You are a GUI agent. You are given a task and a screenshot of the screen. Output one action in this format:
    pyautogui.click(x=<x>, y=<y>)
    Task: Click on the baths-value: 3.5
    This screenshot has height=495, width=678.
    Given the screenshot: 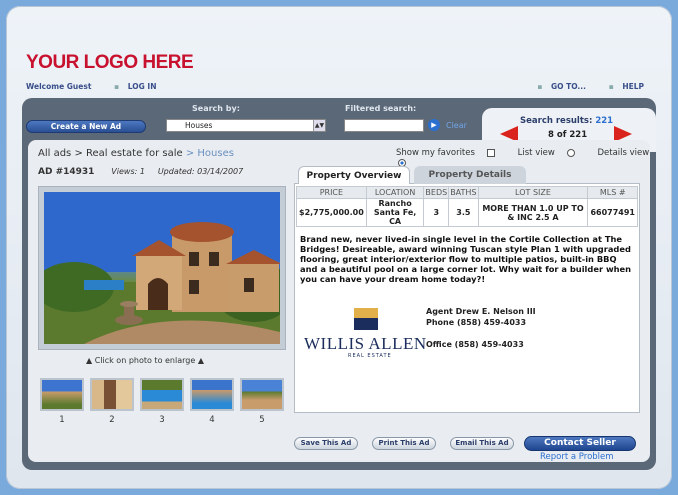 What is the action you would take?
    pyautogui.click(x=463, y=212)
    